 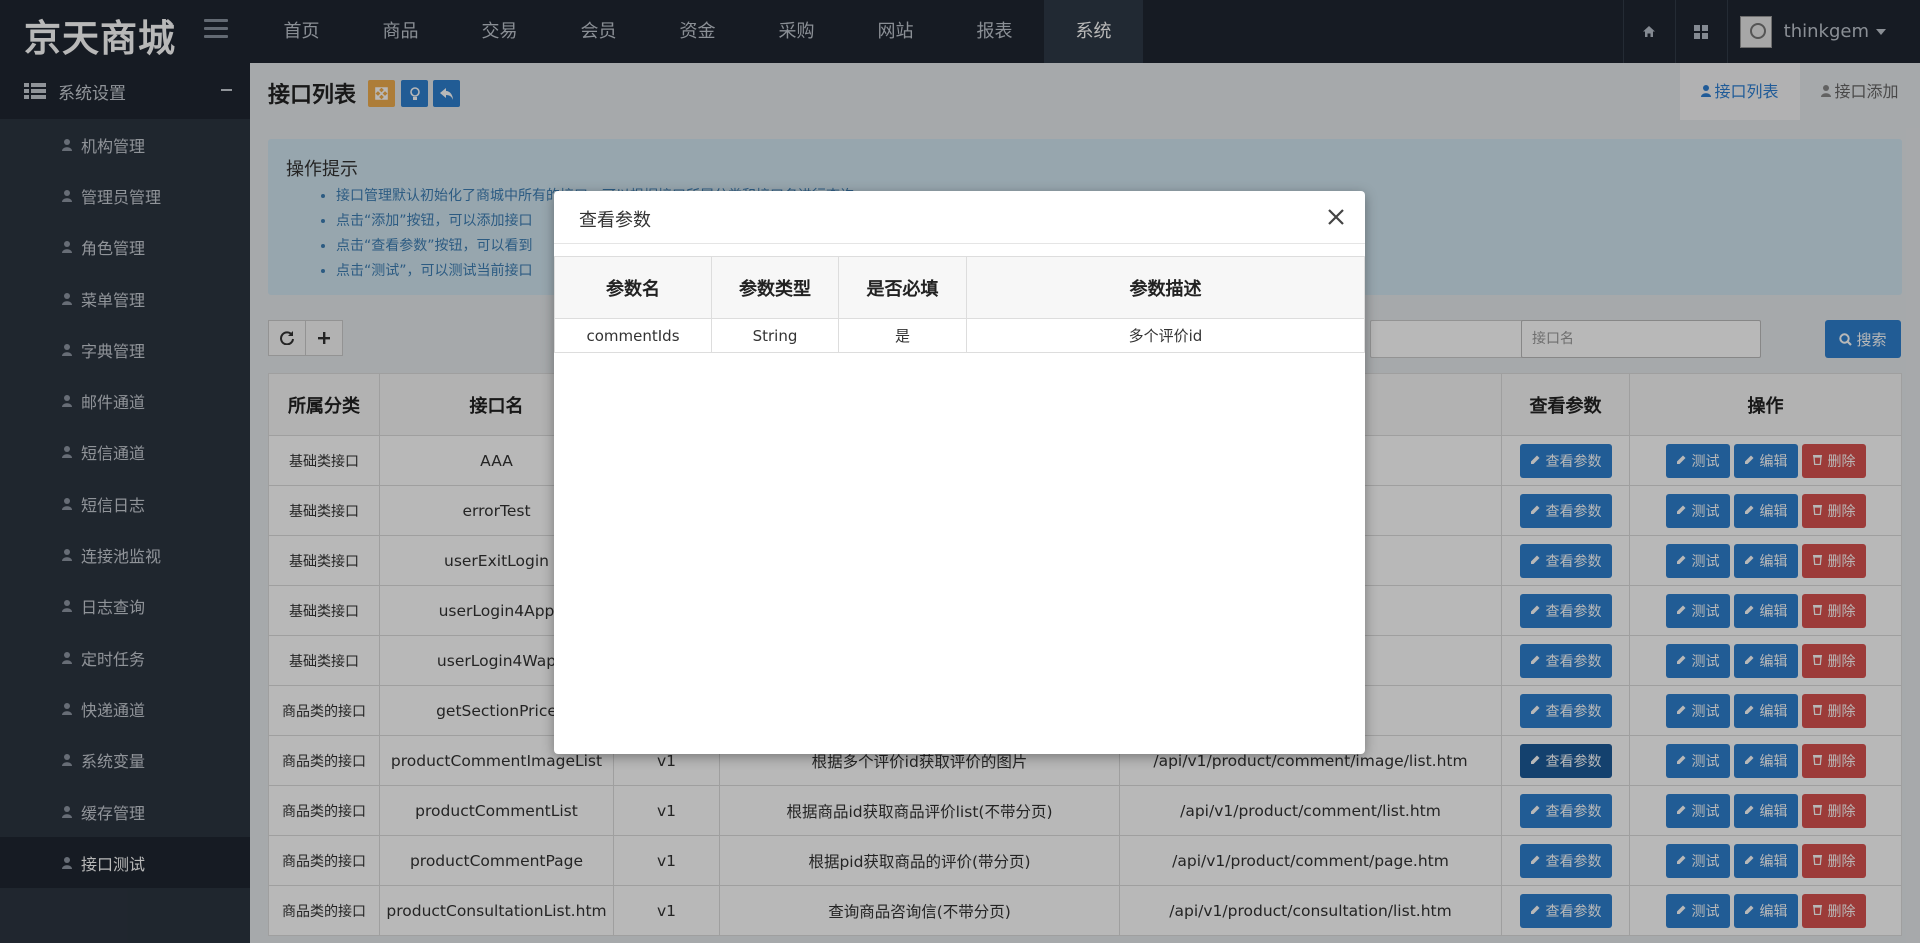 What do you see at coordinates (902, 287) in the screenshot?
I see `column-header: 是否必填` at bounding box center [902, 287].